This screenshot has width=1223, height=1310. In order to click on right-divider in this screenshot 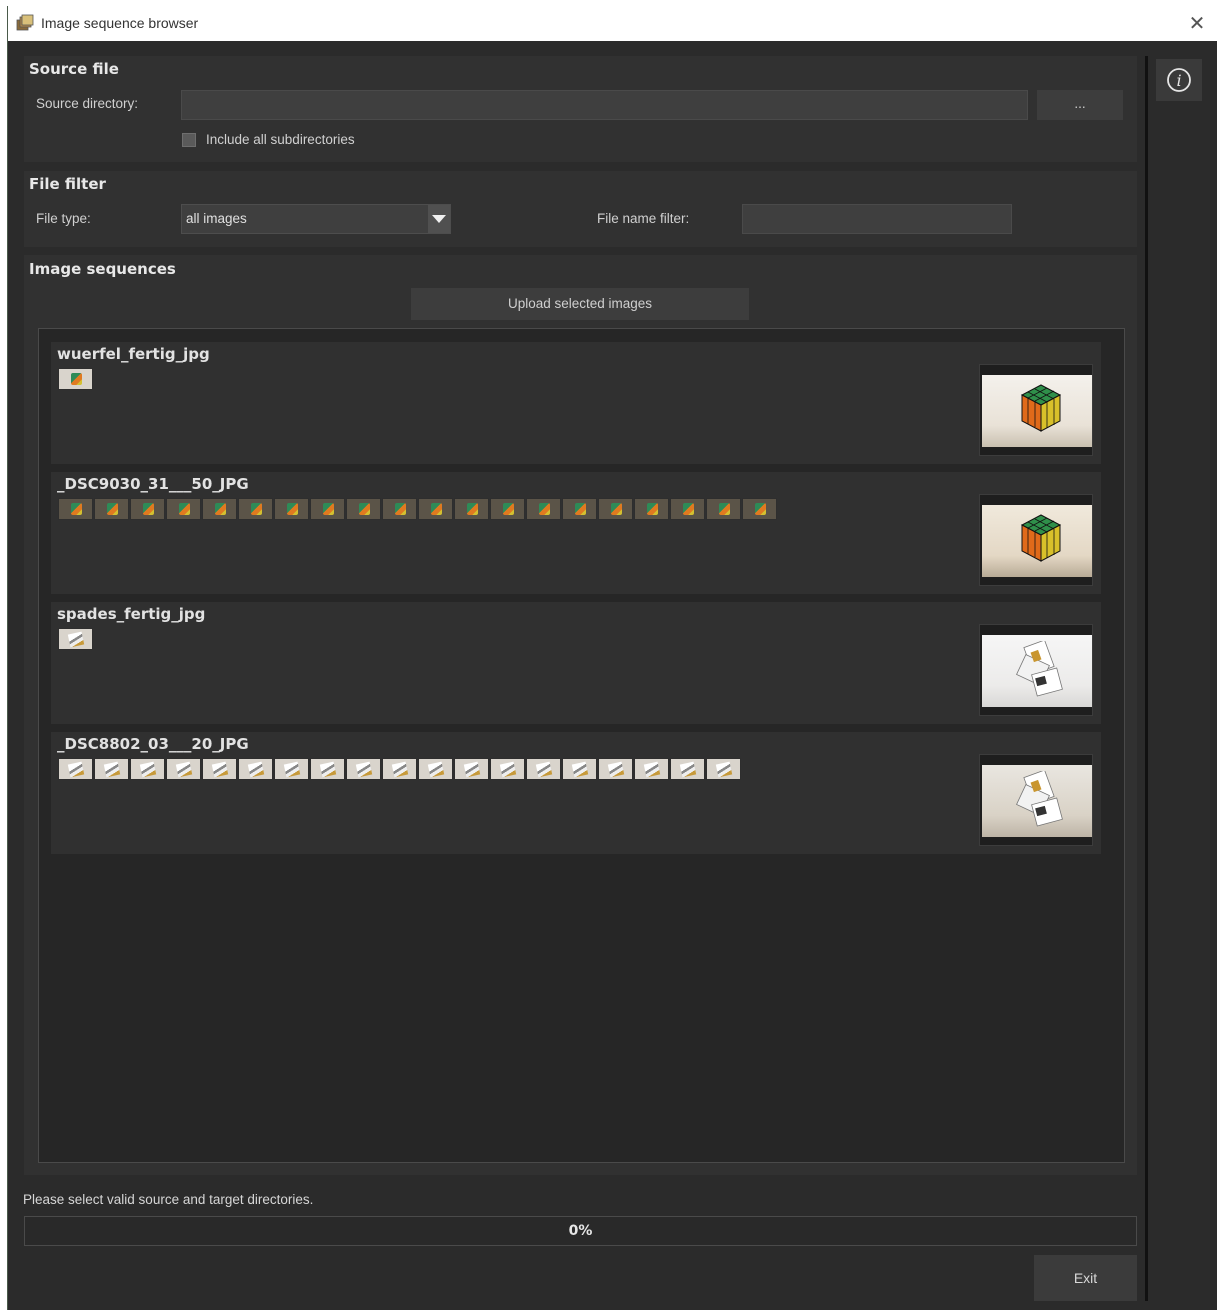, I will do `click(1146, 678)`.